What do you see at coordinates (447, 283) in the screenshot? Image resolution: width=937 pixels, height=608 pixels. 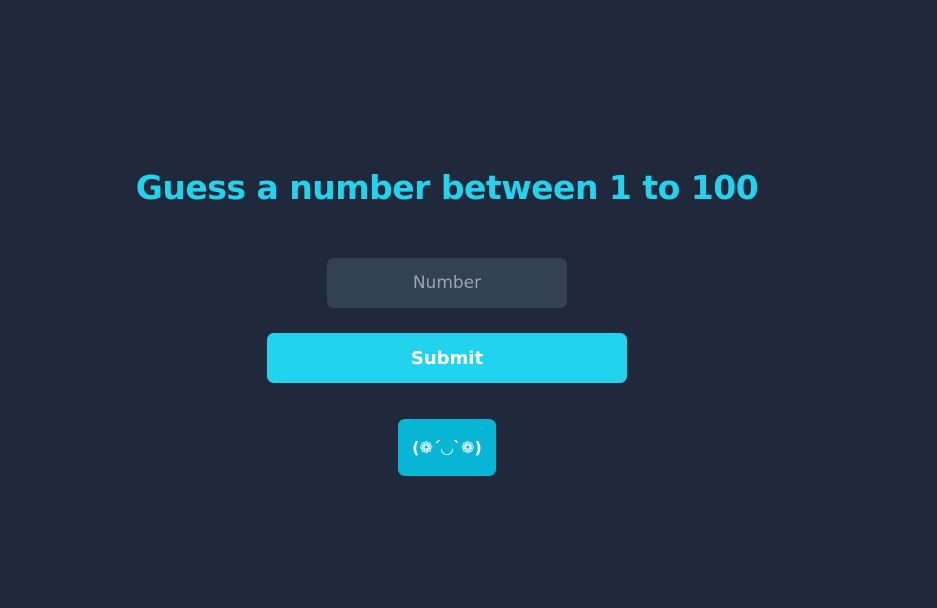 I see `number-input` at bounding box center [447, 283].